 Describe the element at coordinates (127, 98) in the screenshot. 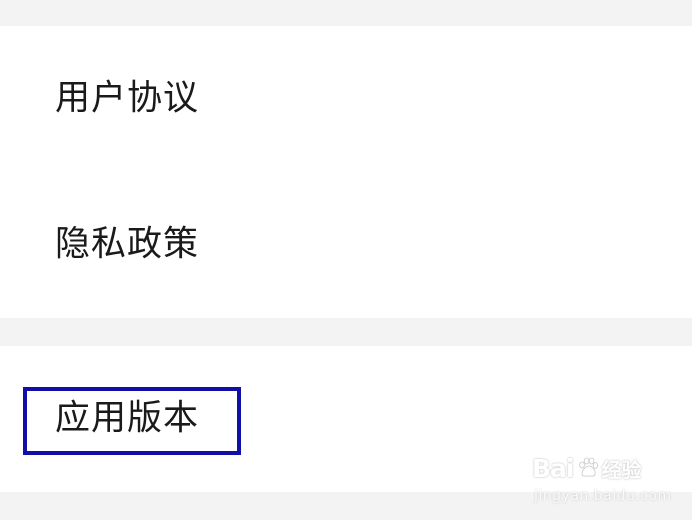

I see `user-agreement-label: 用户协议` at that location.